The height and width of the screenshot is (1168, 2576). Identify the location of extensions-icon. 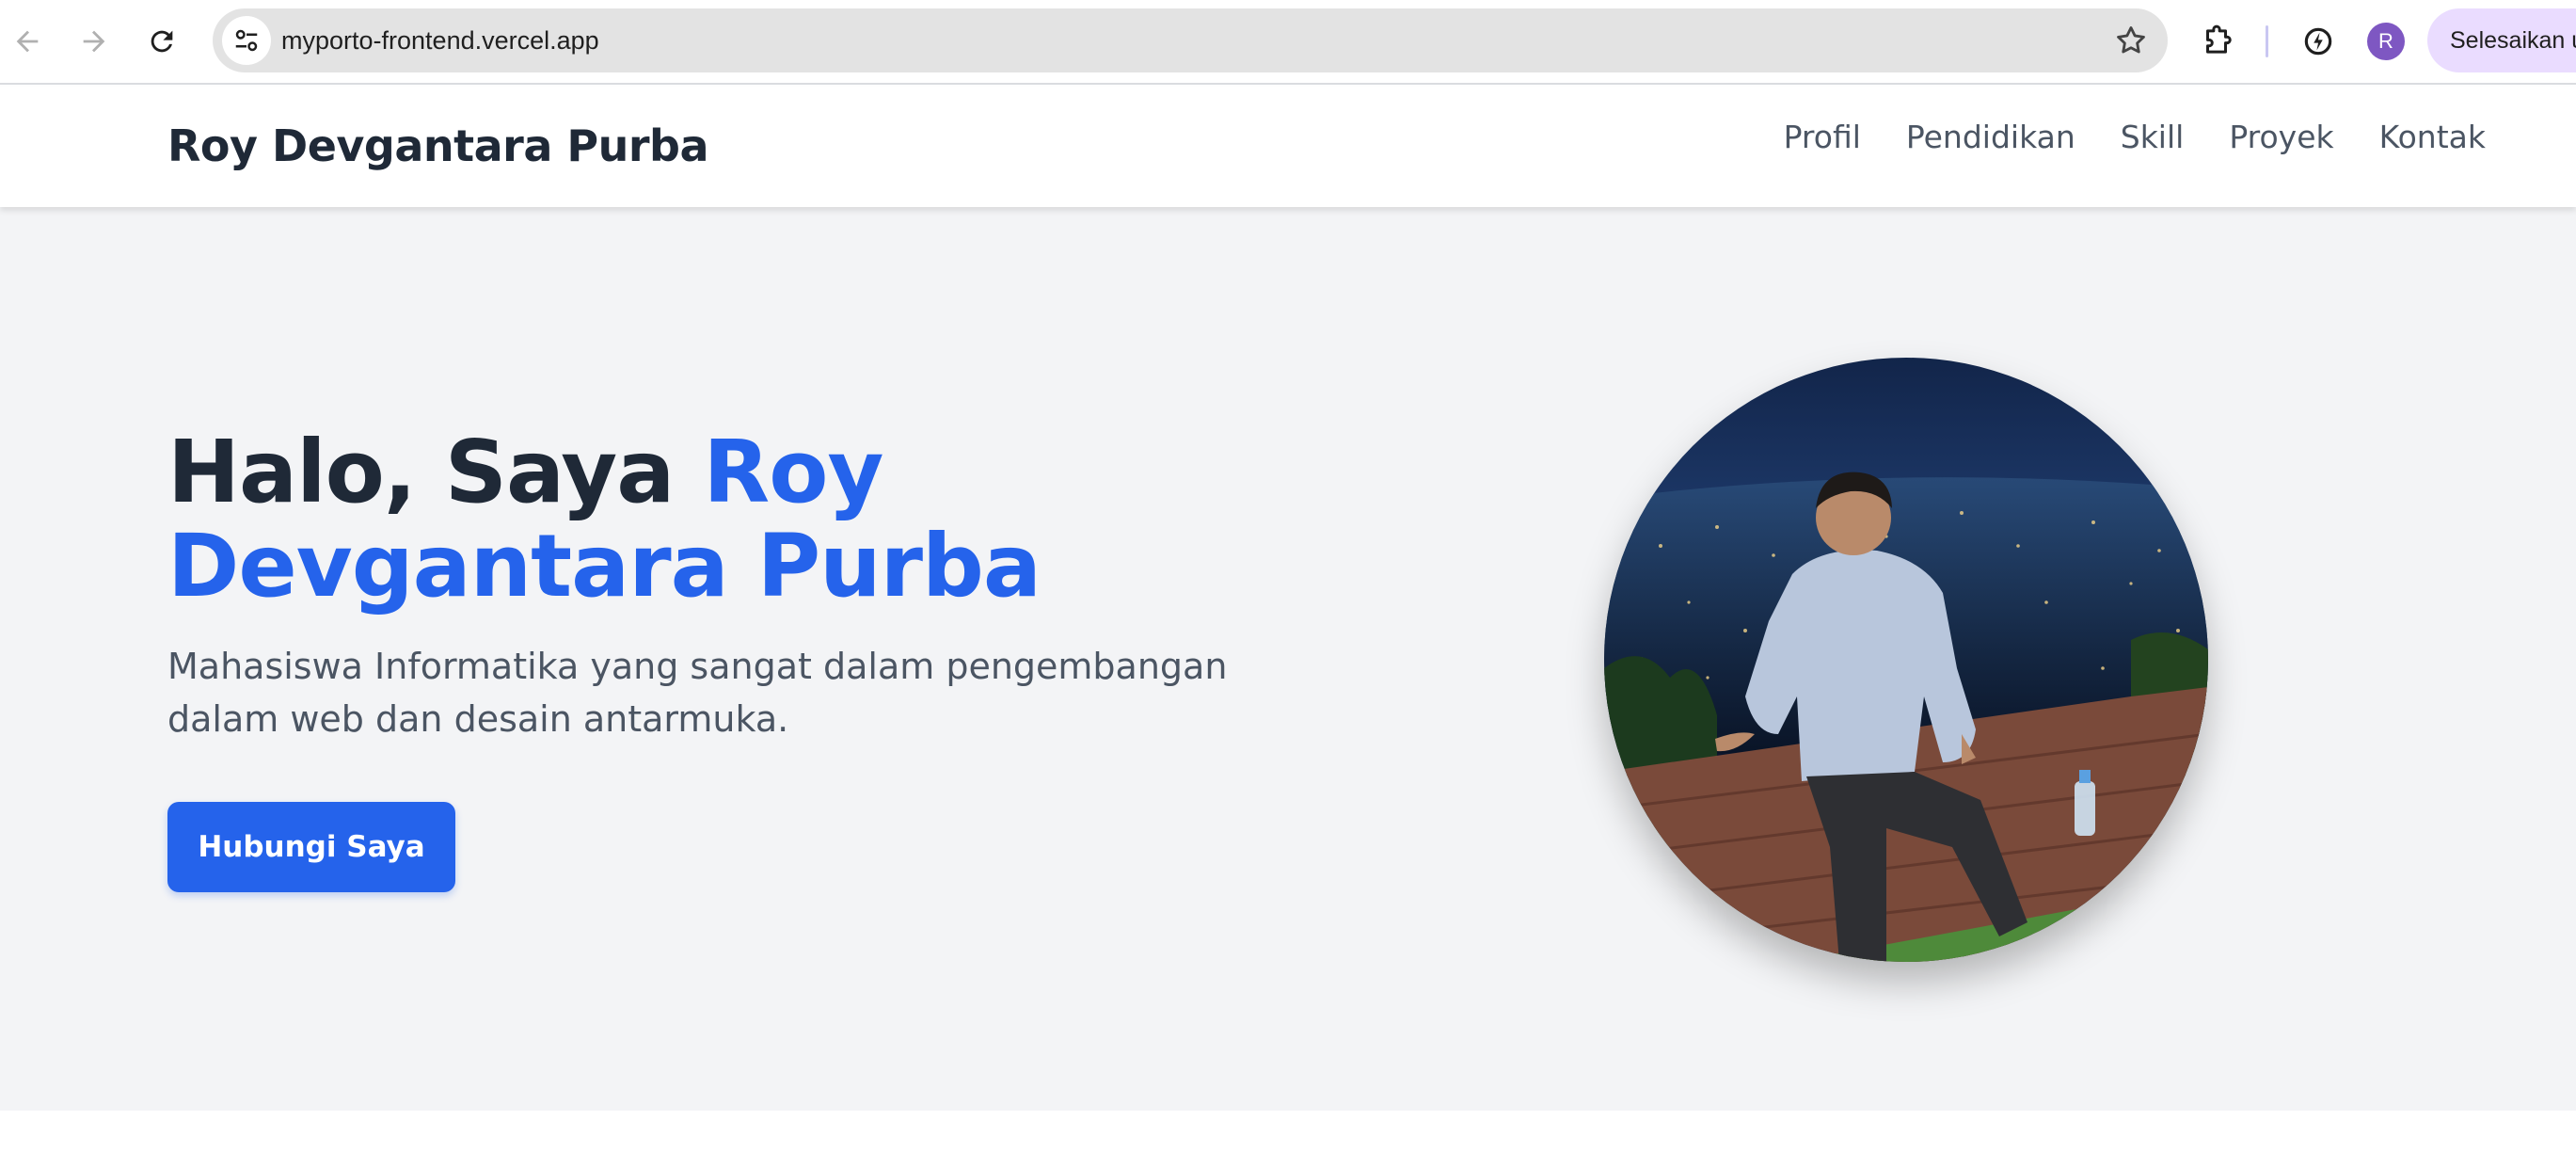
(2218, 39).